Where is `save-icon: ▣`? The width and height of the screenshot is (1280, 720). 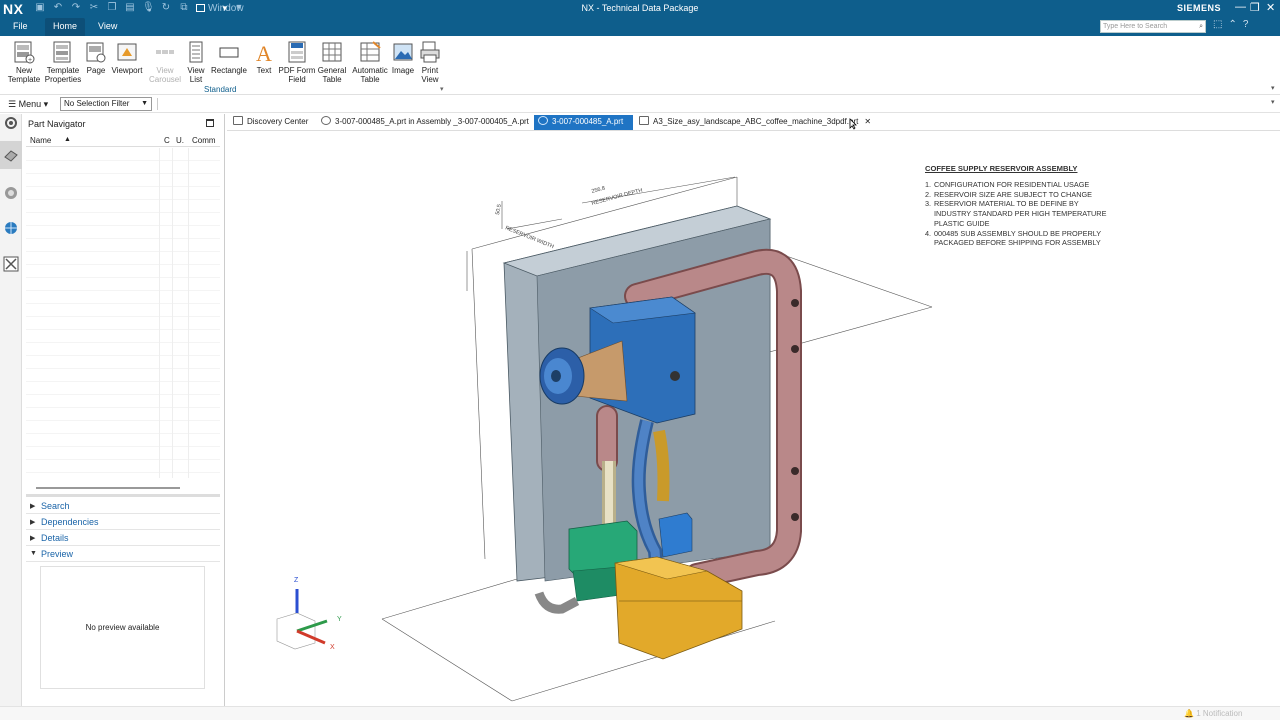
save-icon: ▣ is located at coordinates (40, 8).